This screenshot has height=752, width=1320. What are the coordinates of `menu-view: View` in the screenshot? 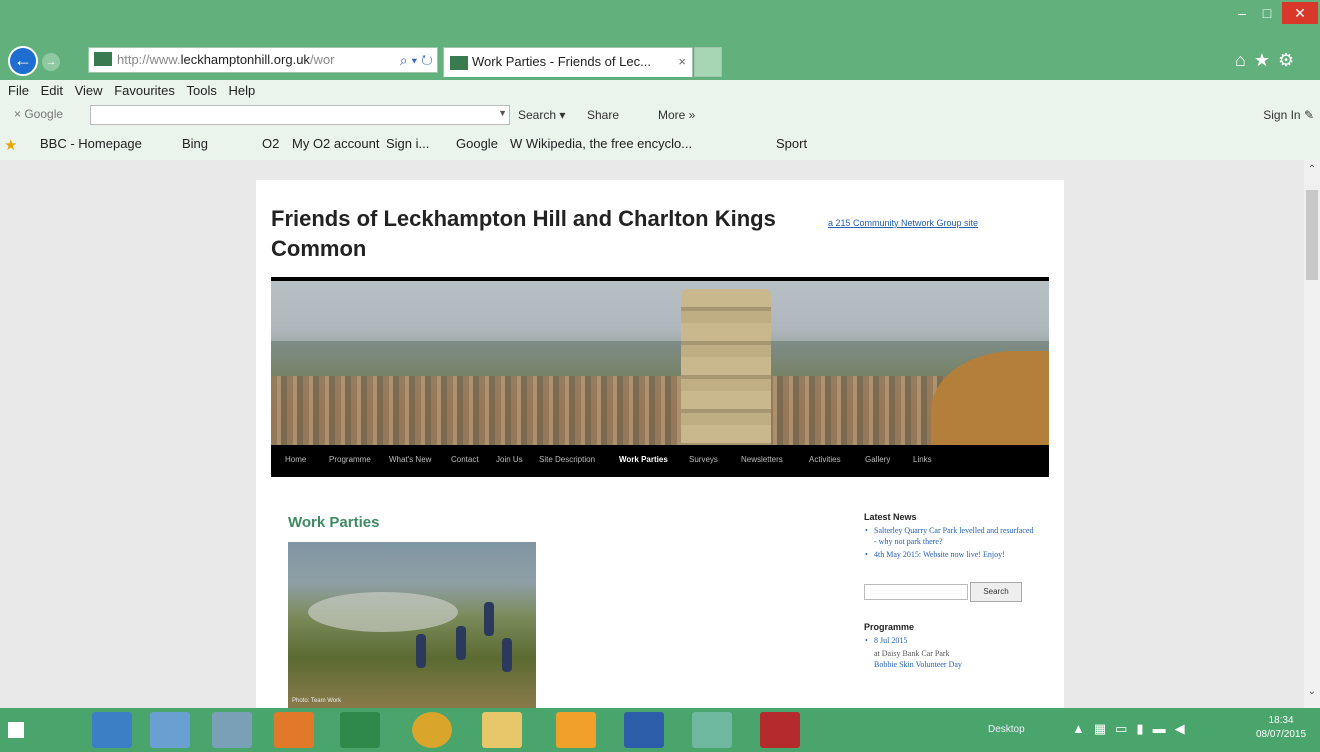 It's located at (89, 91).